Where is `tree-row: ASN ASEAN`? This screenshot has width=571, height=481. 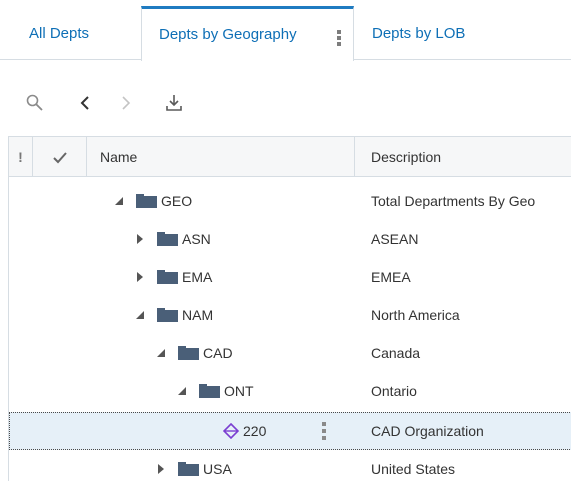 tree-row: ASN ASEAN is located at coordinates (290, 239).